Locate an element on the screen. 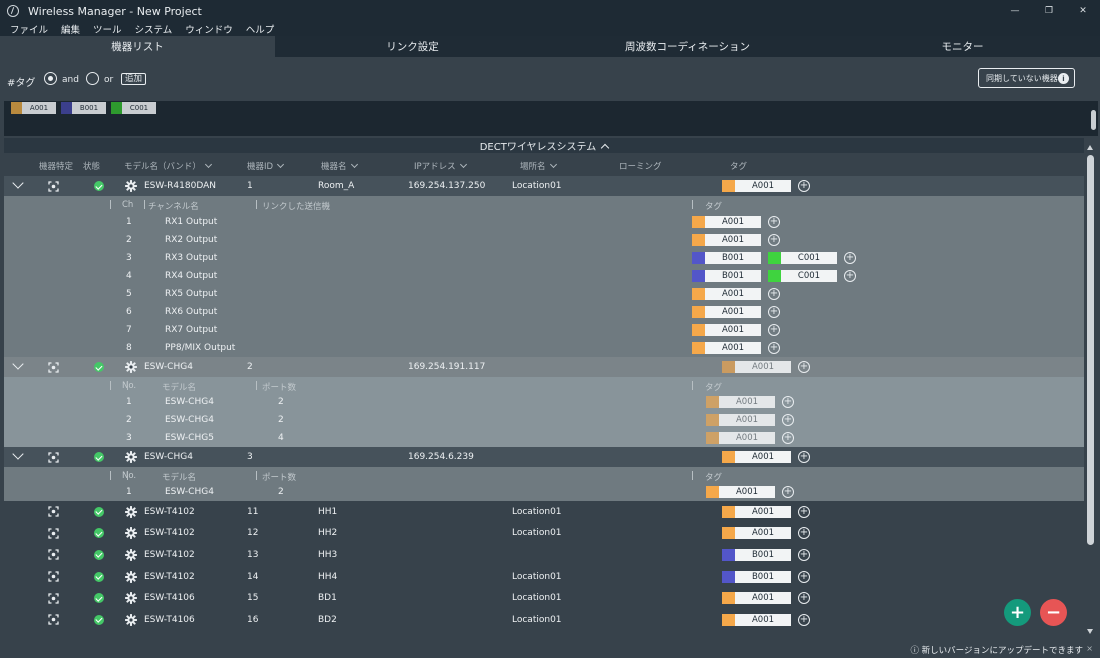 The width and height of the screenshot is (1100, 658). update-message: ⓘ 新しいバージョンにアップデートできます is located at coordinates (996, 650).